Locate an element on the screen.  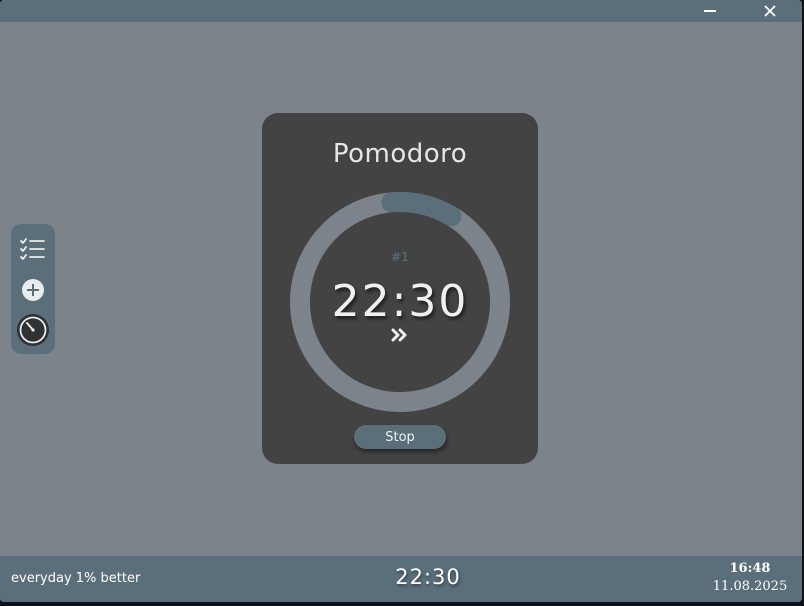
title-bar is located at coordinates (401, 11).